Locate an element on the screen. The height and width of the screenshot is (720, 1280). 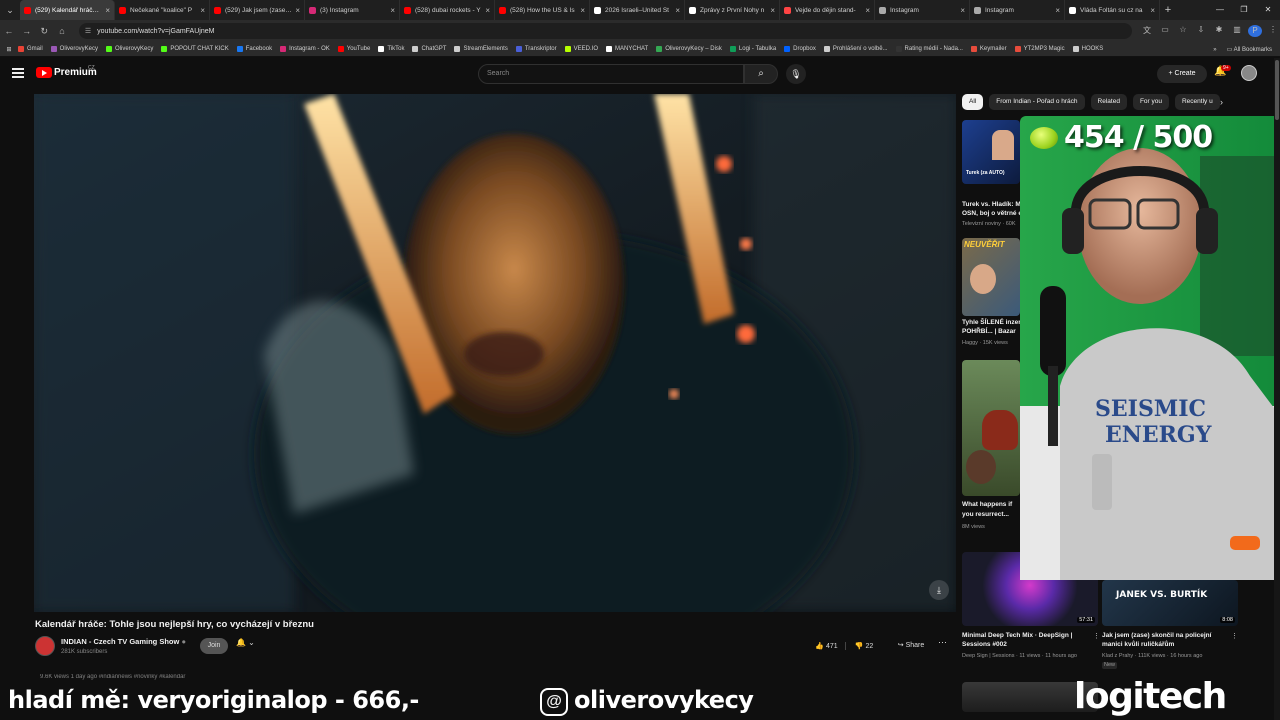
rec-title: What happens if is located at coordinates (987, 505).